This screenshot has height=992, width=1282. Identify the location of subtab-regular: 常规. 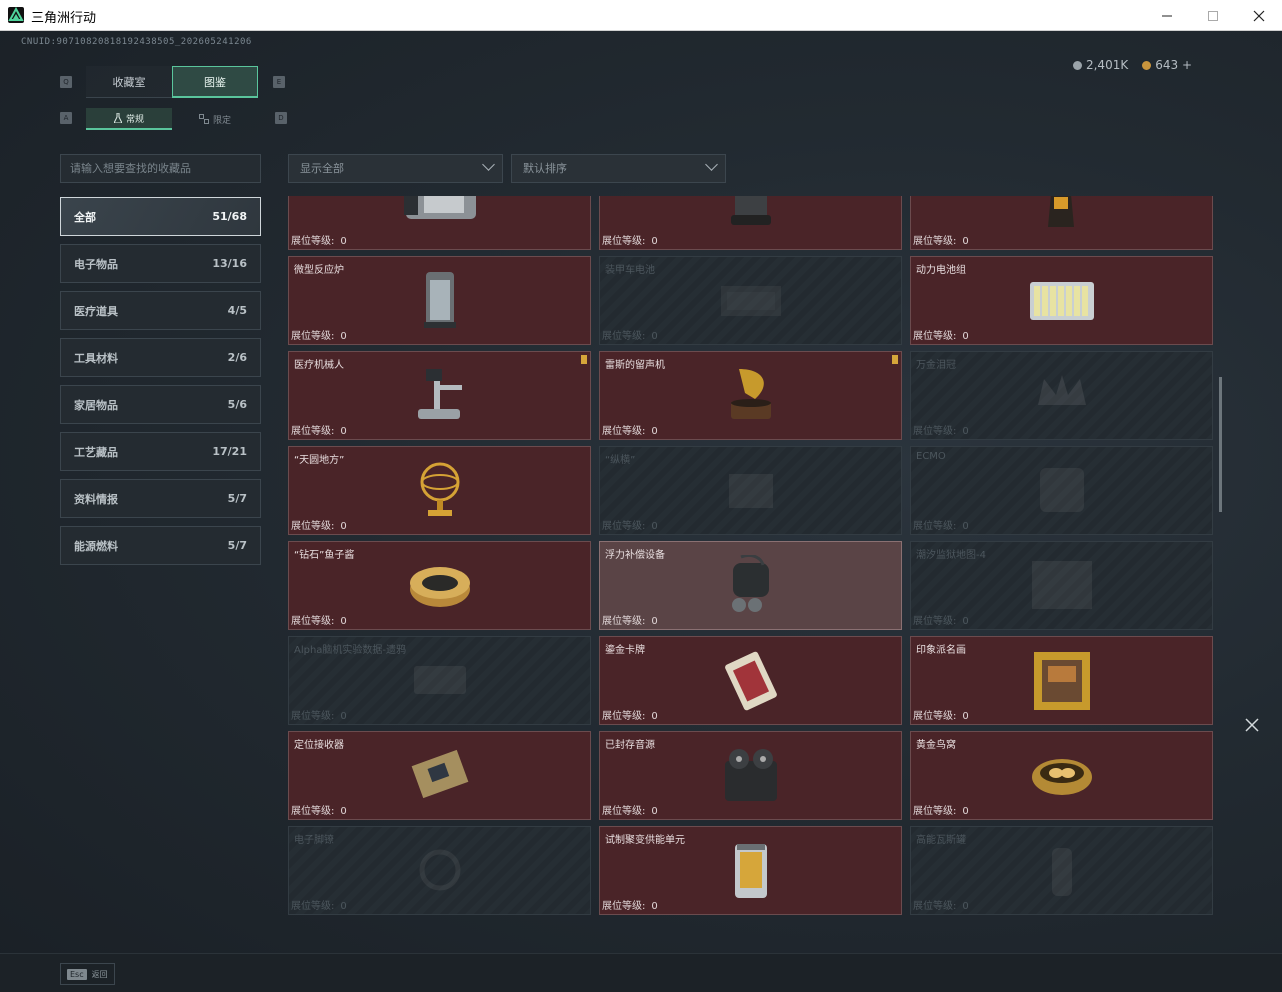
(129, 119).